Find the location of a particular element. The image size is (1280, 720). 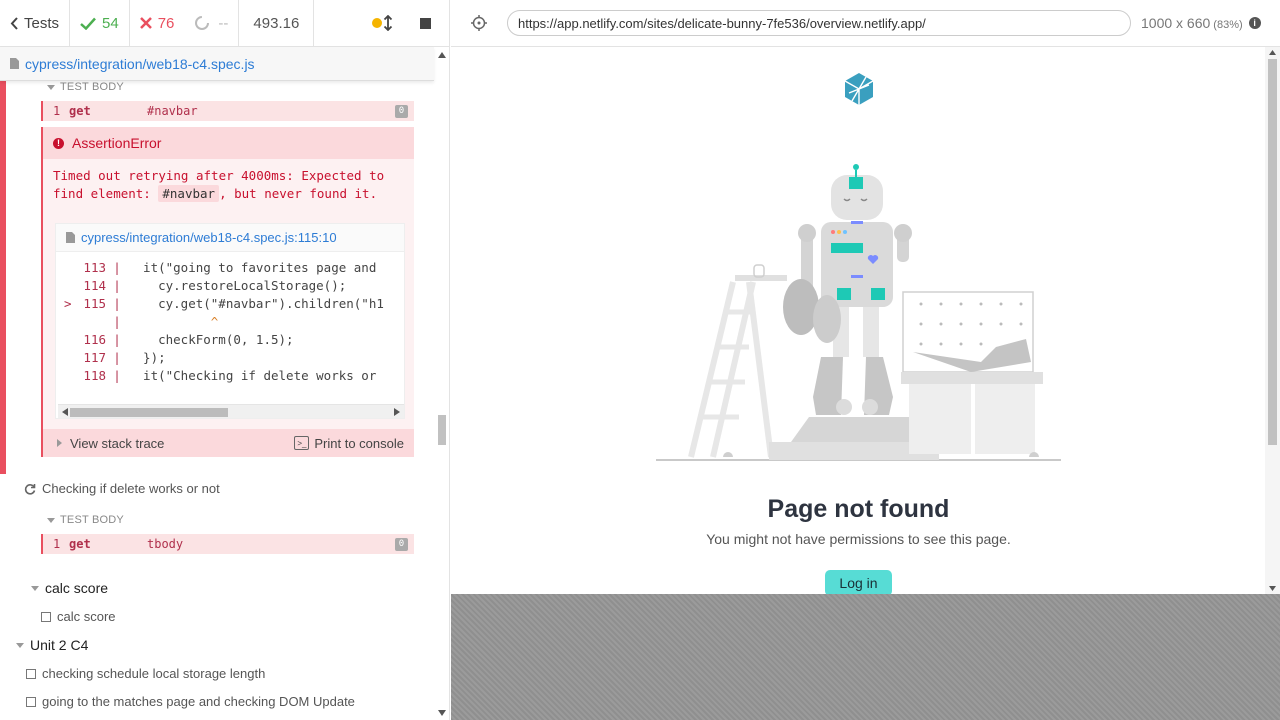

selector-playground-button is located at coordinates (479, 23).